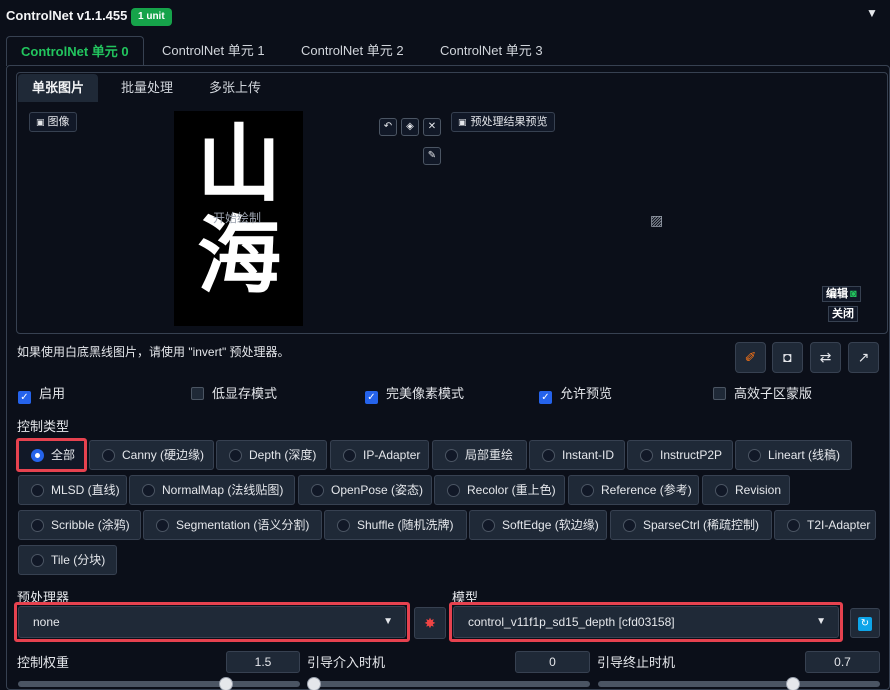  Describe the element at coordinates (825, 525) in the screenshot. I see `radio-t2i-adapter: T2I-Adapter` at that location.